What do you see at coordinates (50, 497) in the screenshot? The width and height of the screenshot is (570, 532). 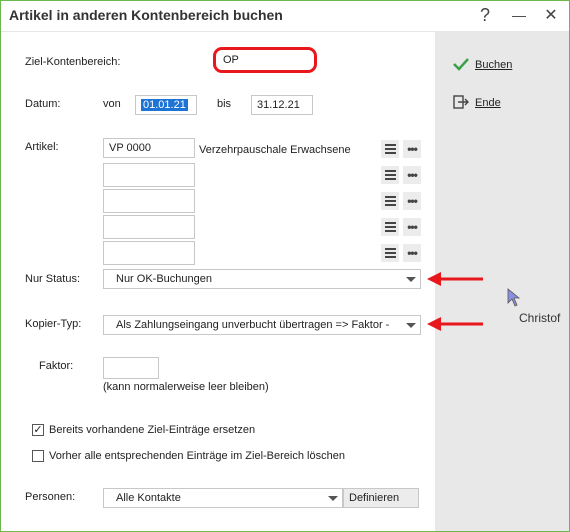 I see `persons-label: Personen:` at bounding box center [50, 497].